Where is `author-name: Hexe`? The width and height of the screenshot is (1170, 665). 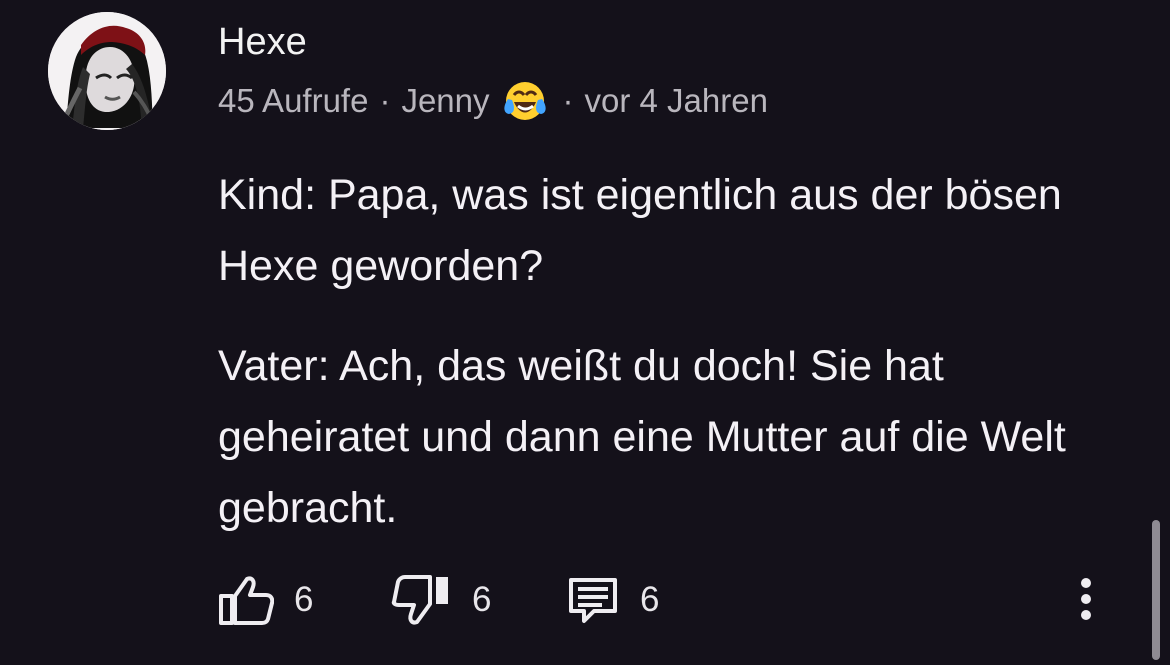 author-name: Hexe is located at coordinates (262, 42).